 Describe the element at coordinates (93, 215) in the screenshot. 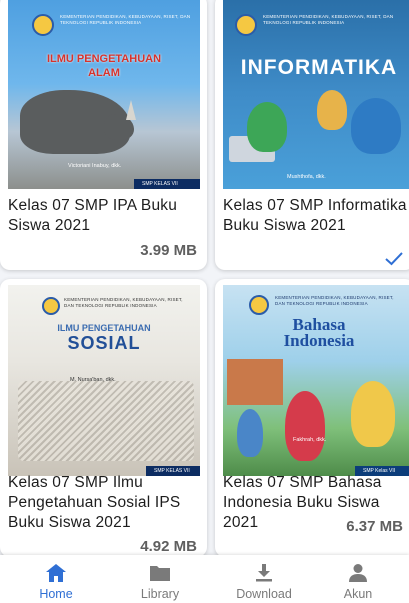

I see `book-title: Kelas 07 SMP IPA Buku Siswa 2021` at that location.